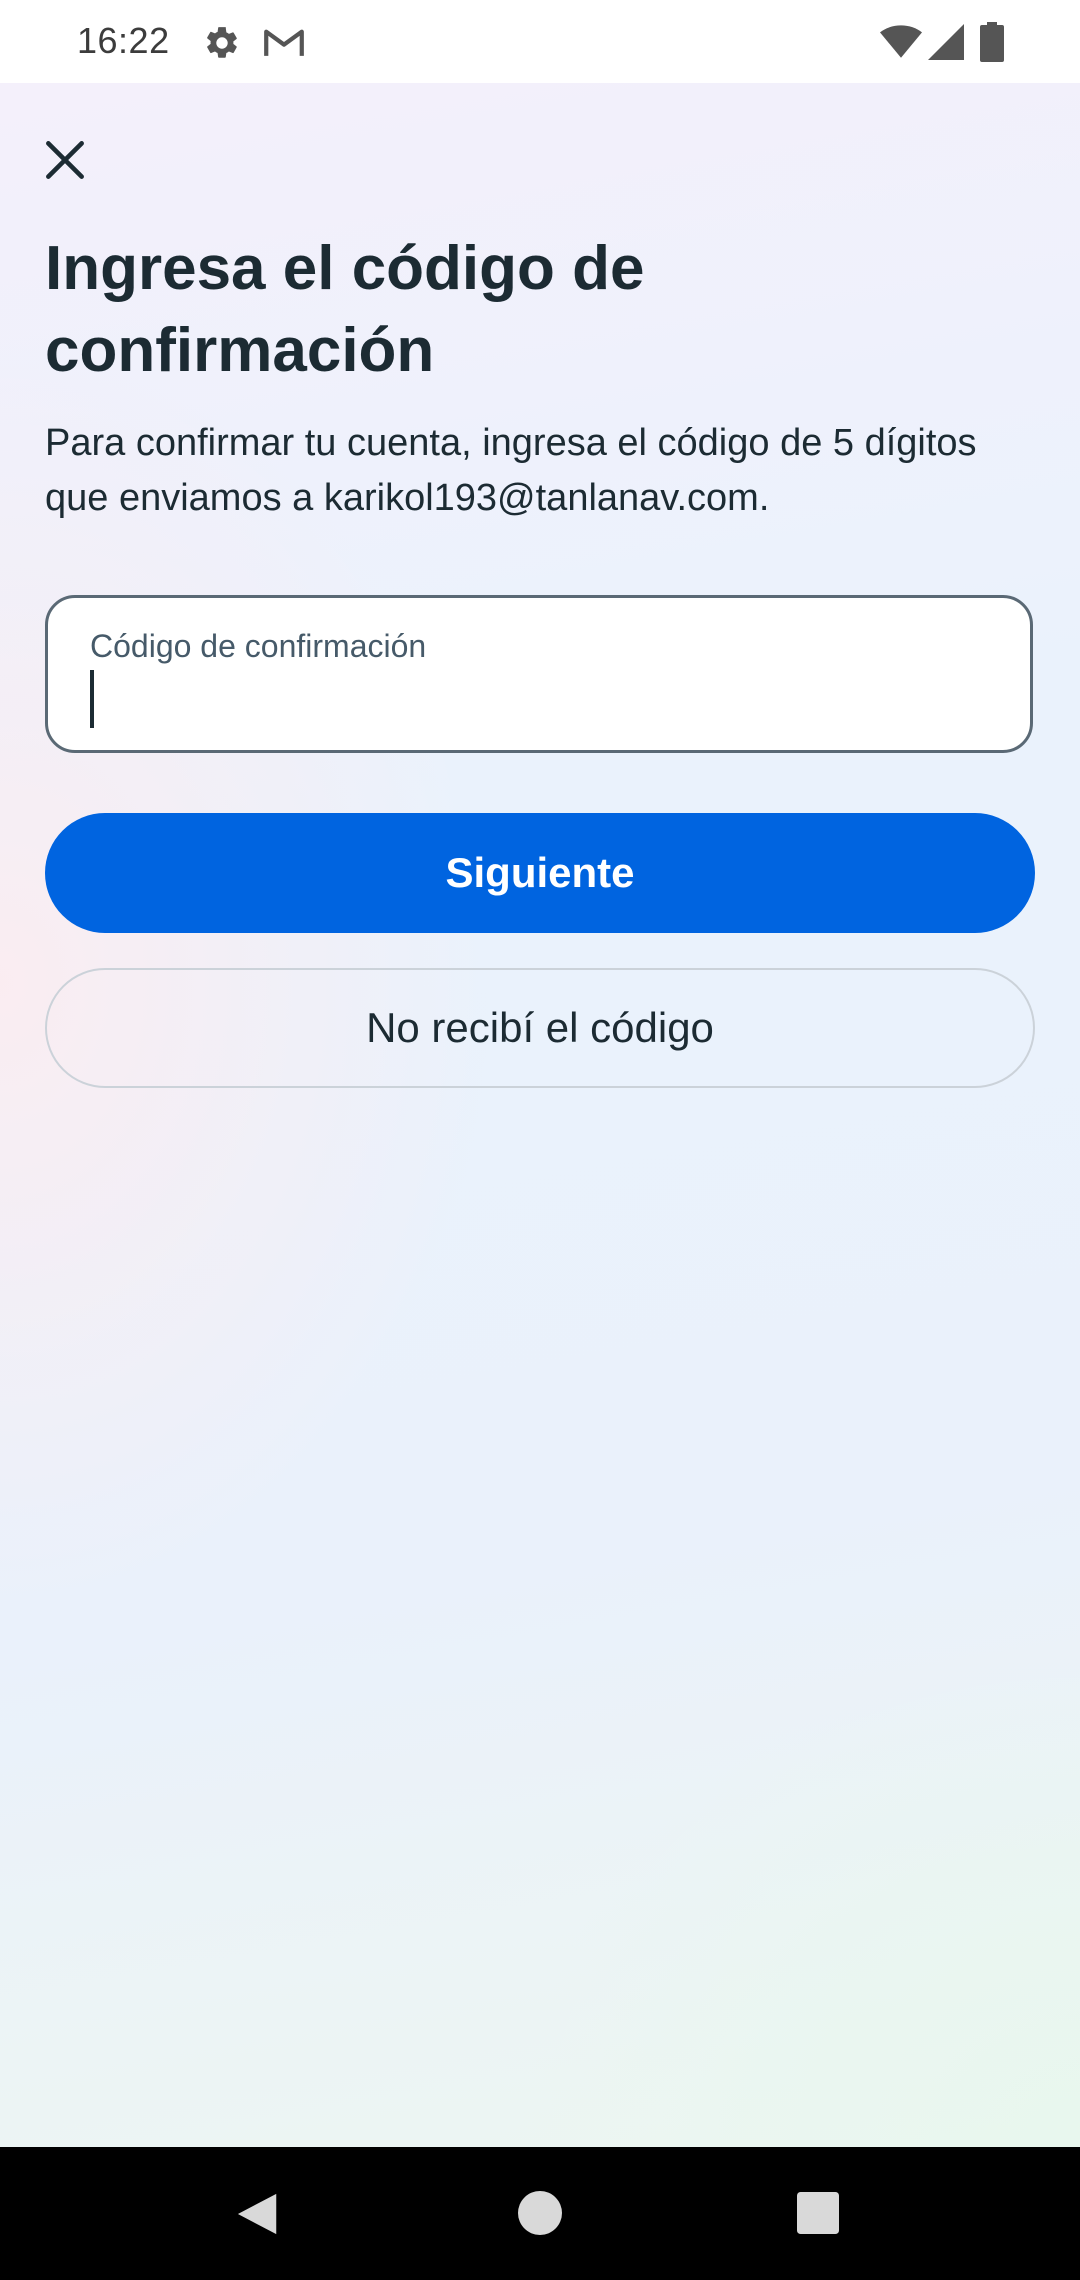 The width and height of the screenshot is (1080, 2280). What do you see at coordinates (92, 699) in the screenshot?
I see `text-caret` at bounding box center [92, 699].